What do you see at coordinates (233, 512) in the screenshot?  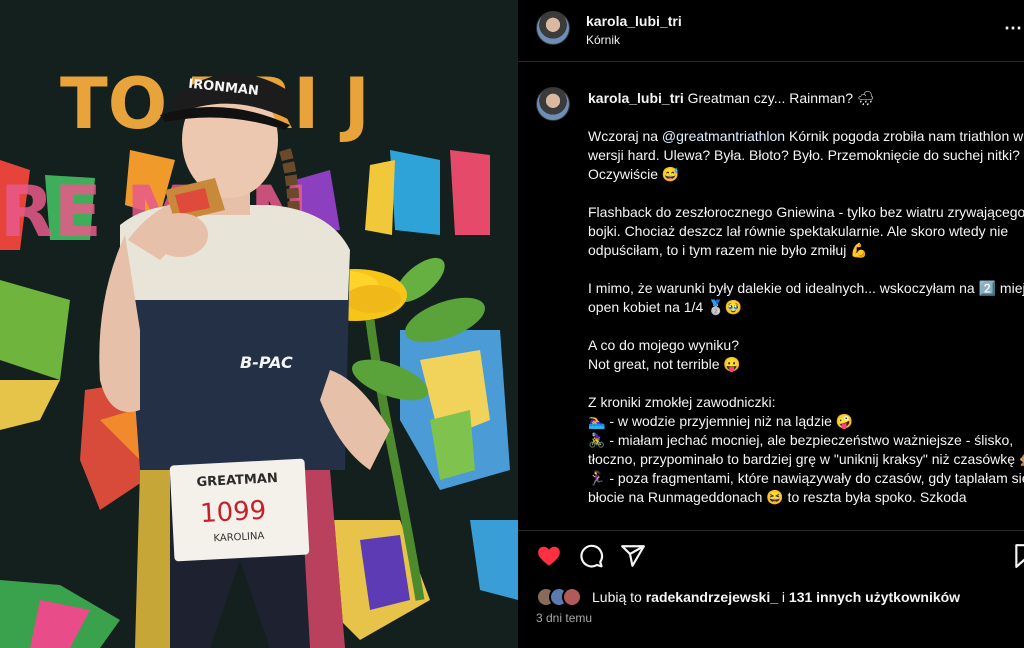 I see `bib-number: 1099` at bounding box center [233, 512].